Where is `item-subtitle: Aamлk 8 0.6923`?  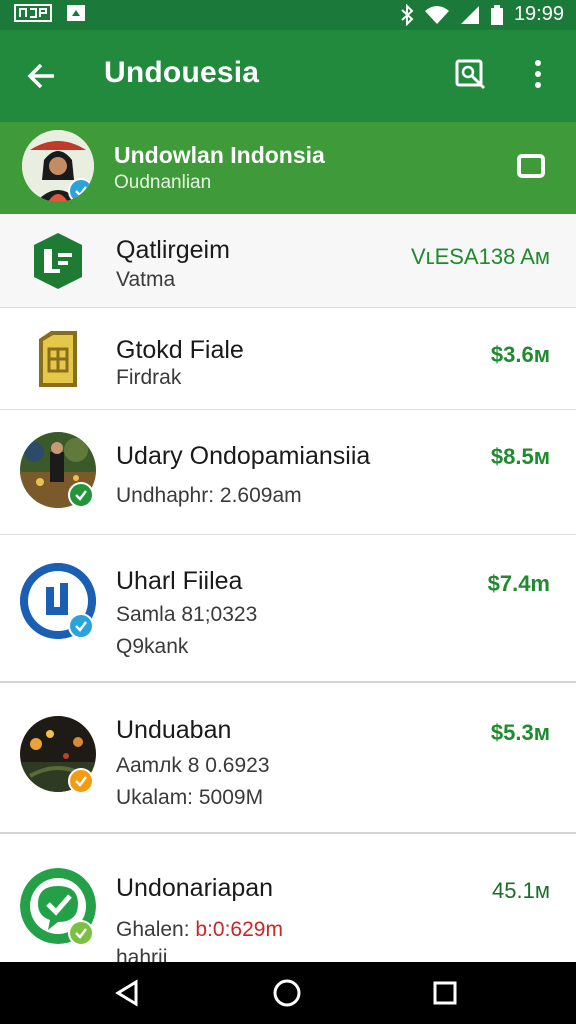
item-subtitle: Aamлk 8 0.6923 is located at coordinates (193, 765).